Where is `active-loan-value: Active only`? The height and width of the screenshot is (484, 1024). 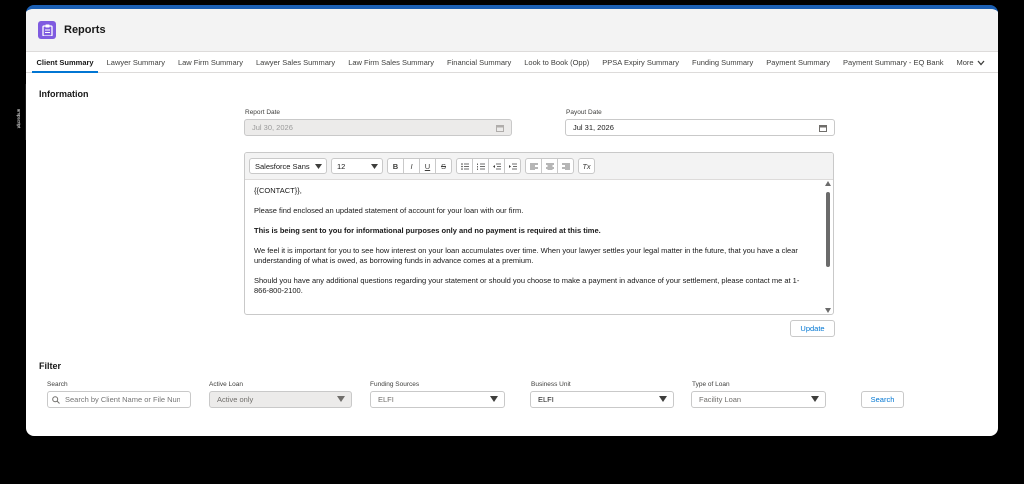
active-loan-value: Active only is located at coordinates (235, 399).